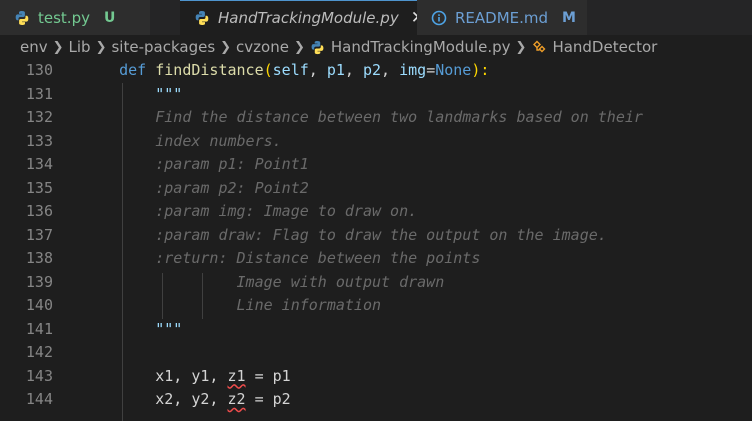 Image resolution: width=752 pixels, height=421 pixels. What do you see at coordinates (431, 70) in the screenshot?
I see `code-token: =` at bounding box center [431, 70].